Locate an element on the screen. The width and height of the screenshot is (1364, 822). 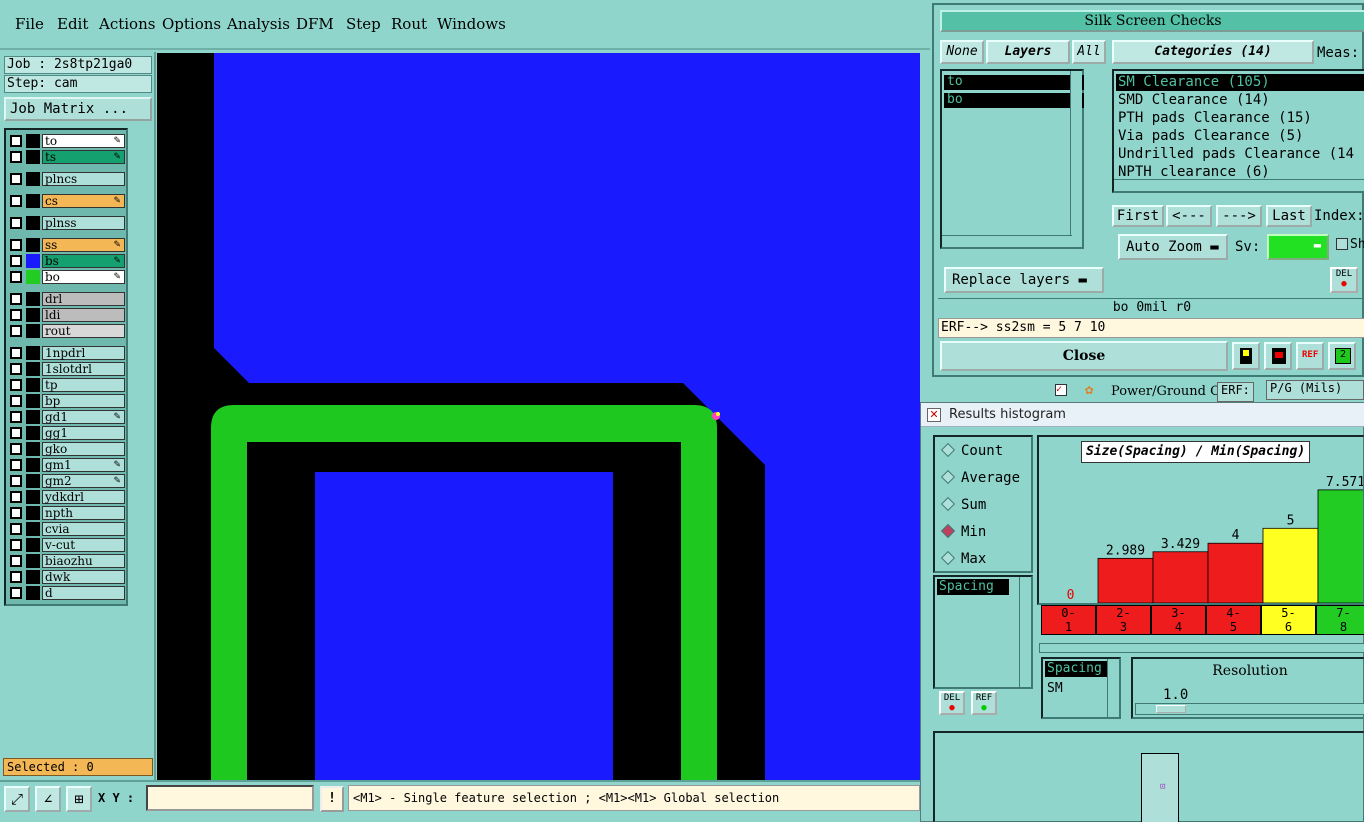
layer-row-gm1: gm1 ✎ is located at coordinates (66, 465).